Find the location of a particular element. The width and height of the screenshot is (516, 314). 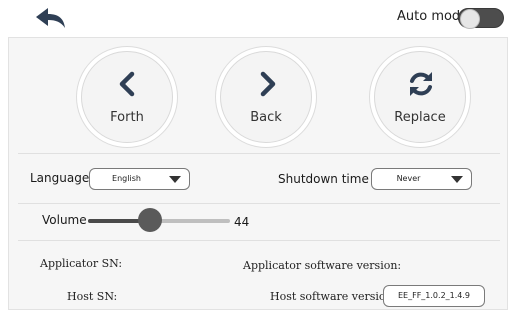

volume-label: Volume is located at coordinates (64, 220).